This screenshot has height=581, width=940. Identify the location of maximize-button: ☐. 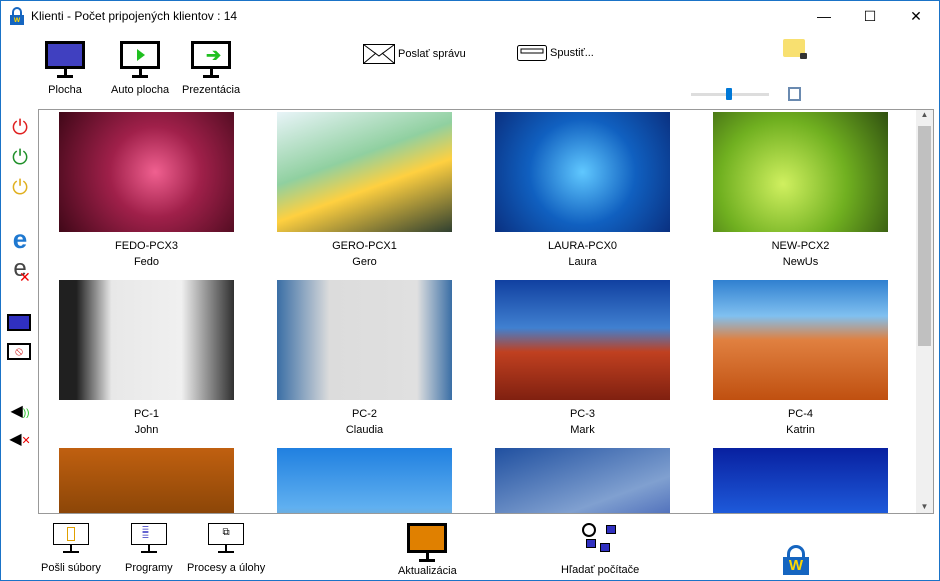
(870, 16).